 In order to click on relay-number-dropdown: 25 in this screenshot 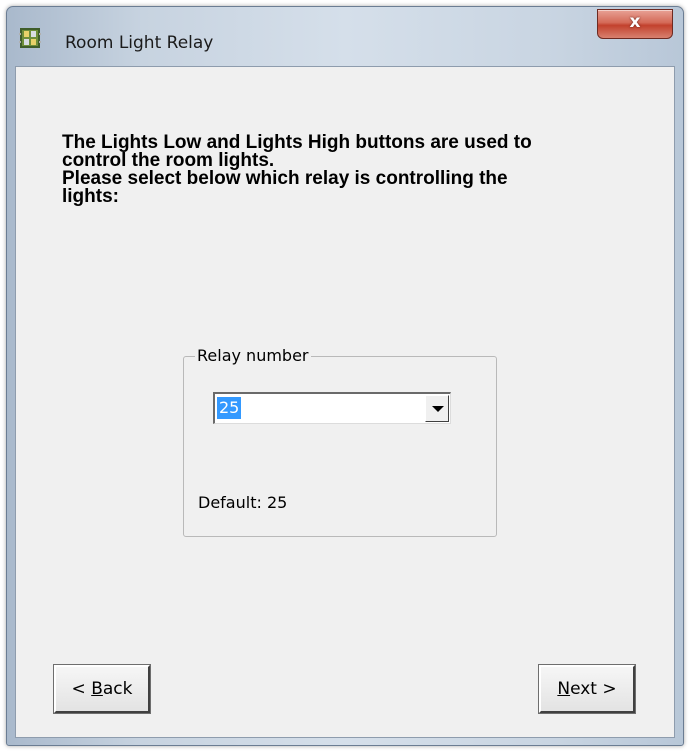, I will do `click(332, 408)`.